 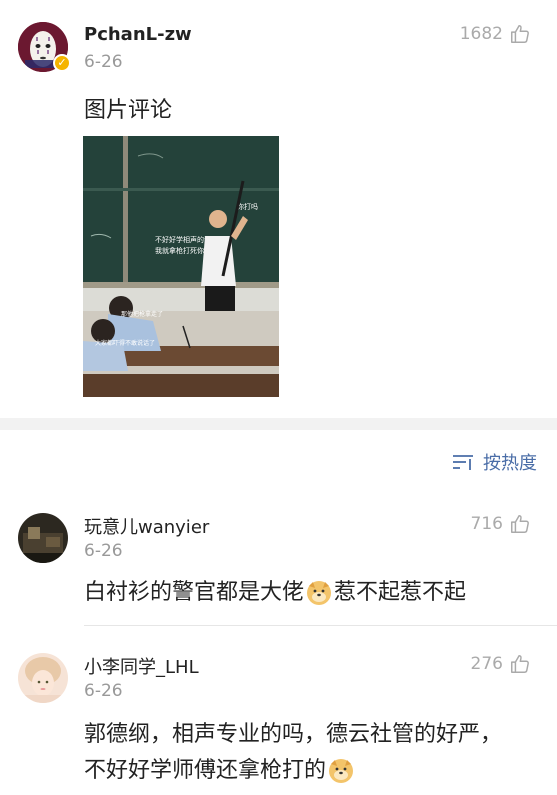 I want to click on username: 玩意儿wanyier, so click(x=146, y=526).